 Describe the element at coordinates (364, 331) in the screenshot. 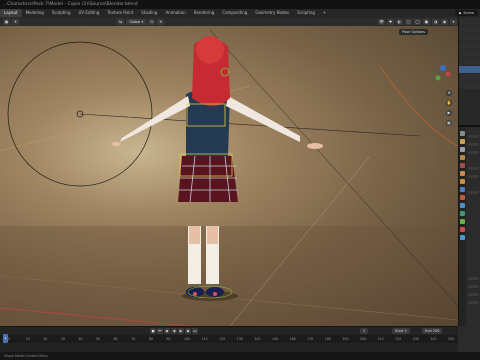

I see `current-frame-field: 1` at that location.